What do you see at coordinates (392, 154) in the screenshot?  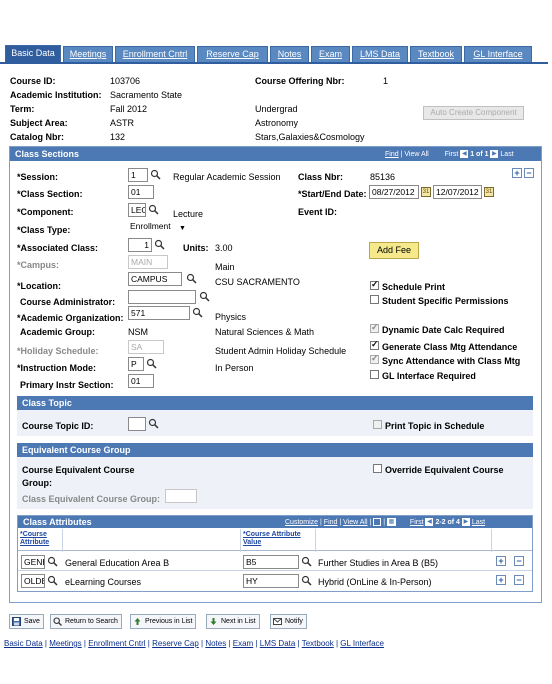 I see `class-sections-find-link: Find` at bounding box center [392, 154].